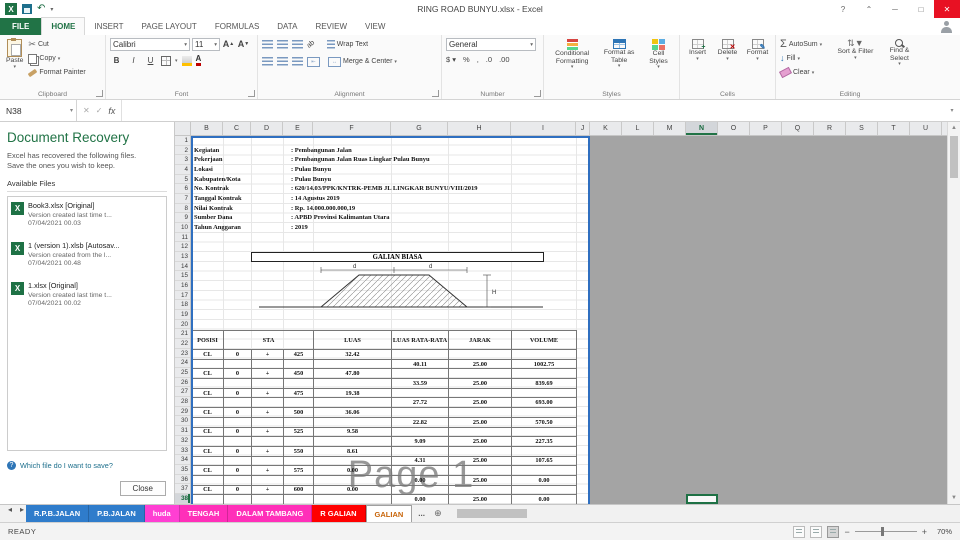 The height and width of the screenshot is (540, 960). What do you see at coordinates (298, 354) in the screenshot?
I see `table-cell: 425` at bounding box center [298, 354].